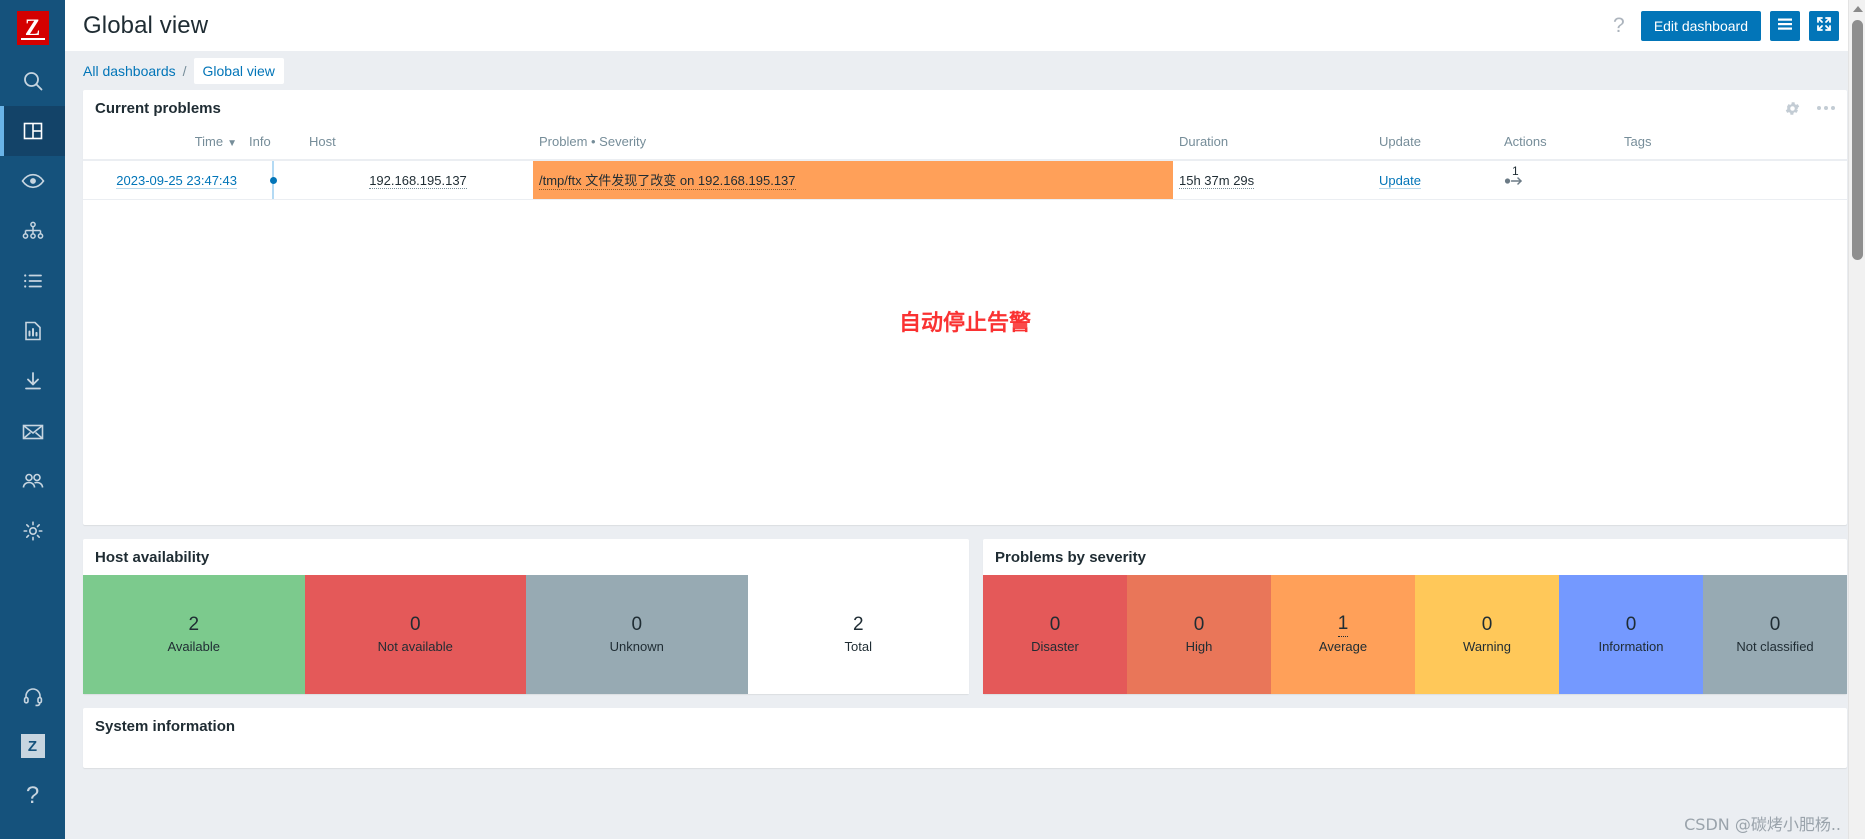 Image resolution: width=1865 pixels, height=839 pixels. I want to click on scrollbar-up-arrow-icon, so click(1857, 8).